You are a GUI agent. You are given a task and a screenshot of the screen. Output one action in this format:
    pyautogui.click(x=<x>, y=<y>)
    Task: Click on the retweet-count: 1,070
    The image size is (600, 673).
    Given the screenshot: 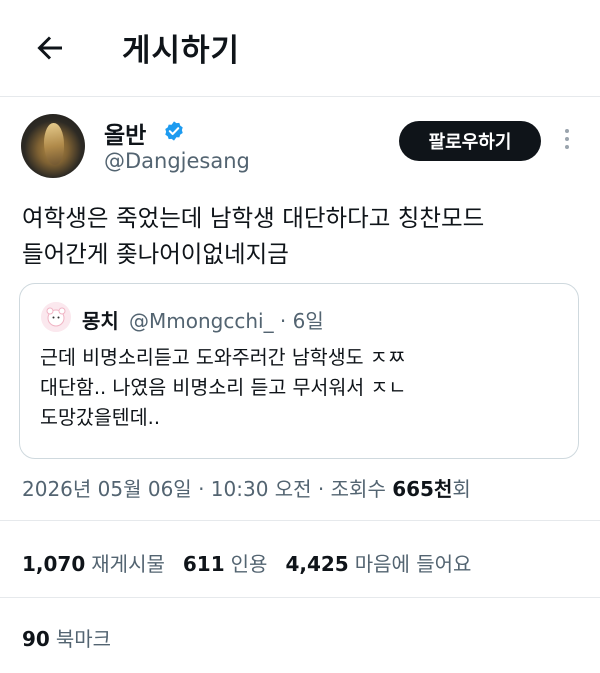 What is the action you would take?
    pyautogui.click(x=54, y=564)
    